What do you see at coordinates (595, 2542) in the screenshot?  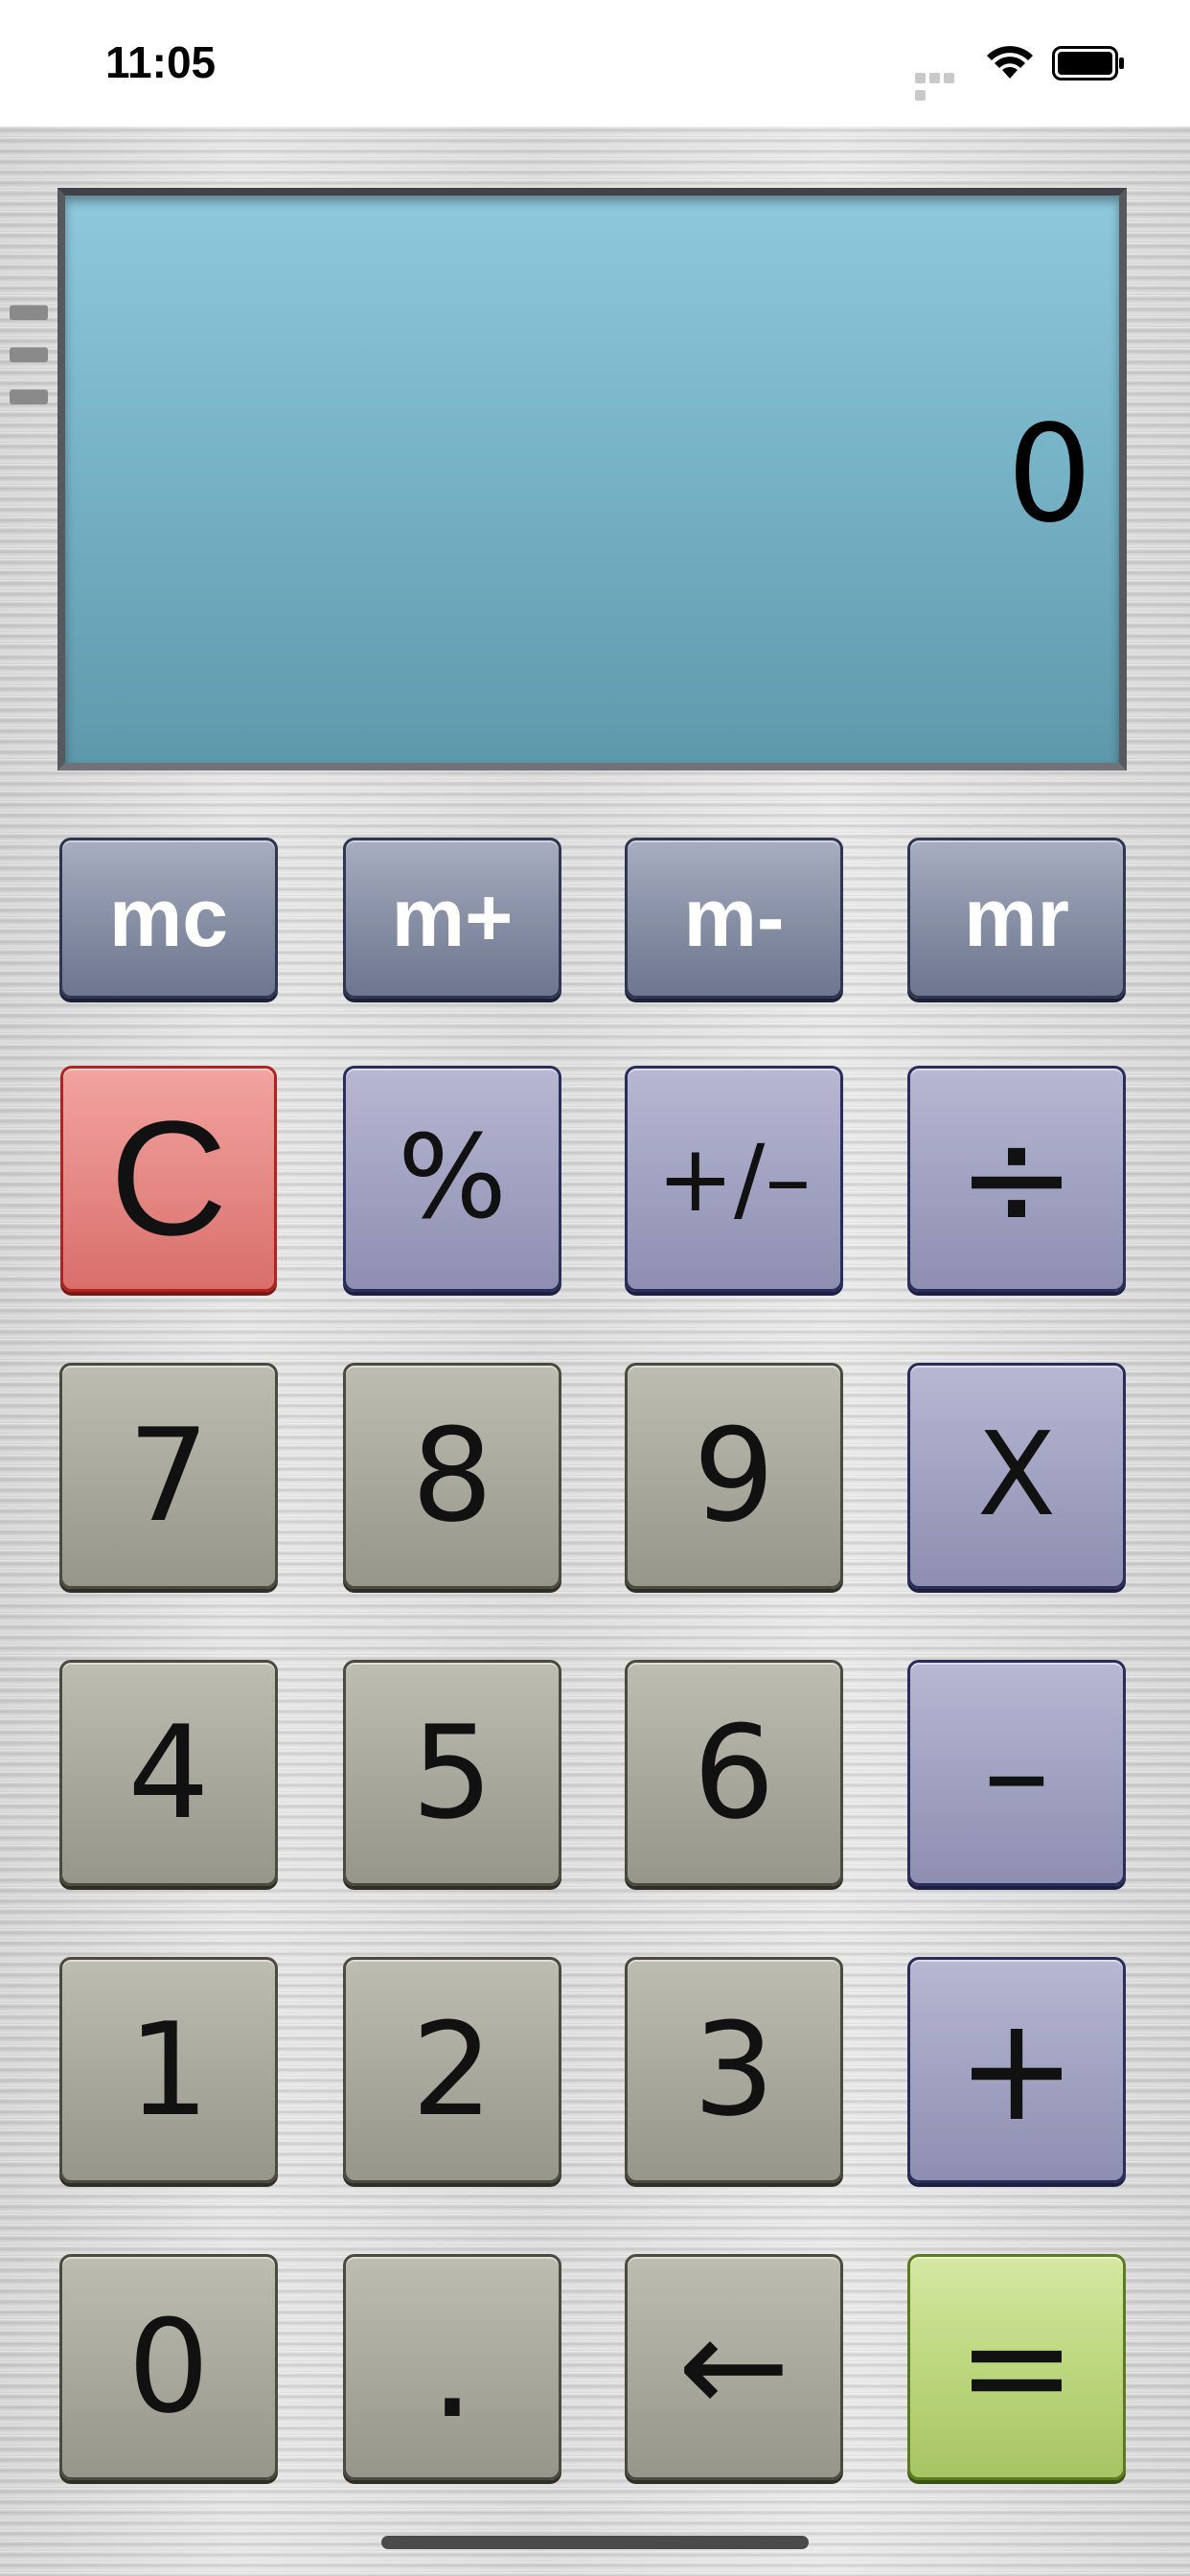 I see `home-indicator` at bounding box center [595, 2542].